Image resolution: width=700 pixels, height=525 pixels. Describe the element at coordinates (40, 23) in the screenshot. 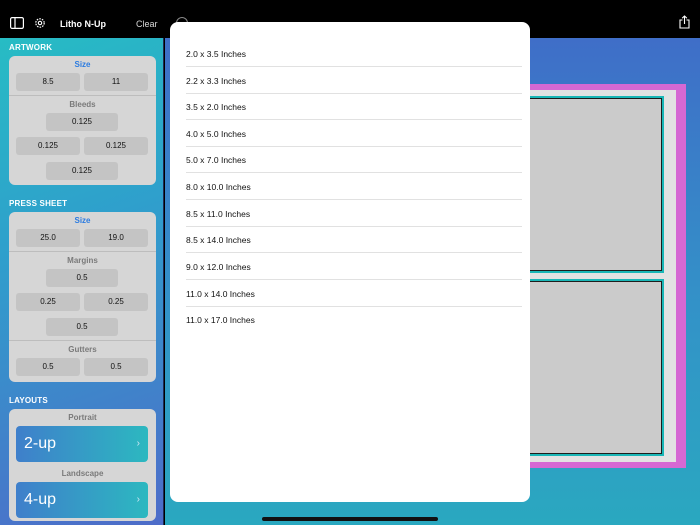

I see `gear-icon` at that location.